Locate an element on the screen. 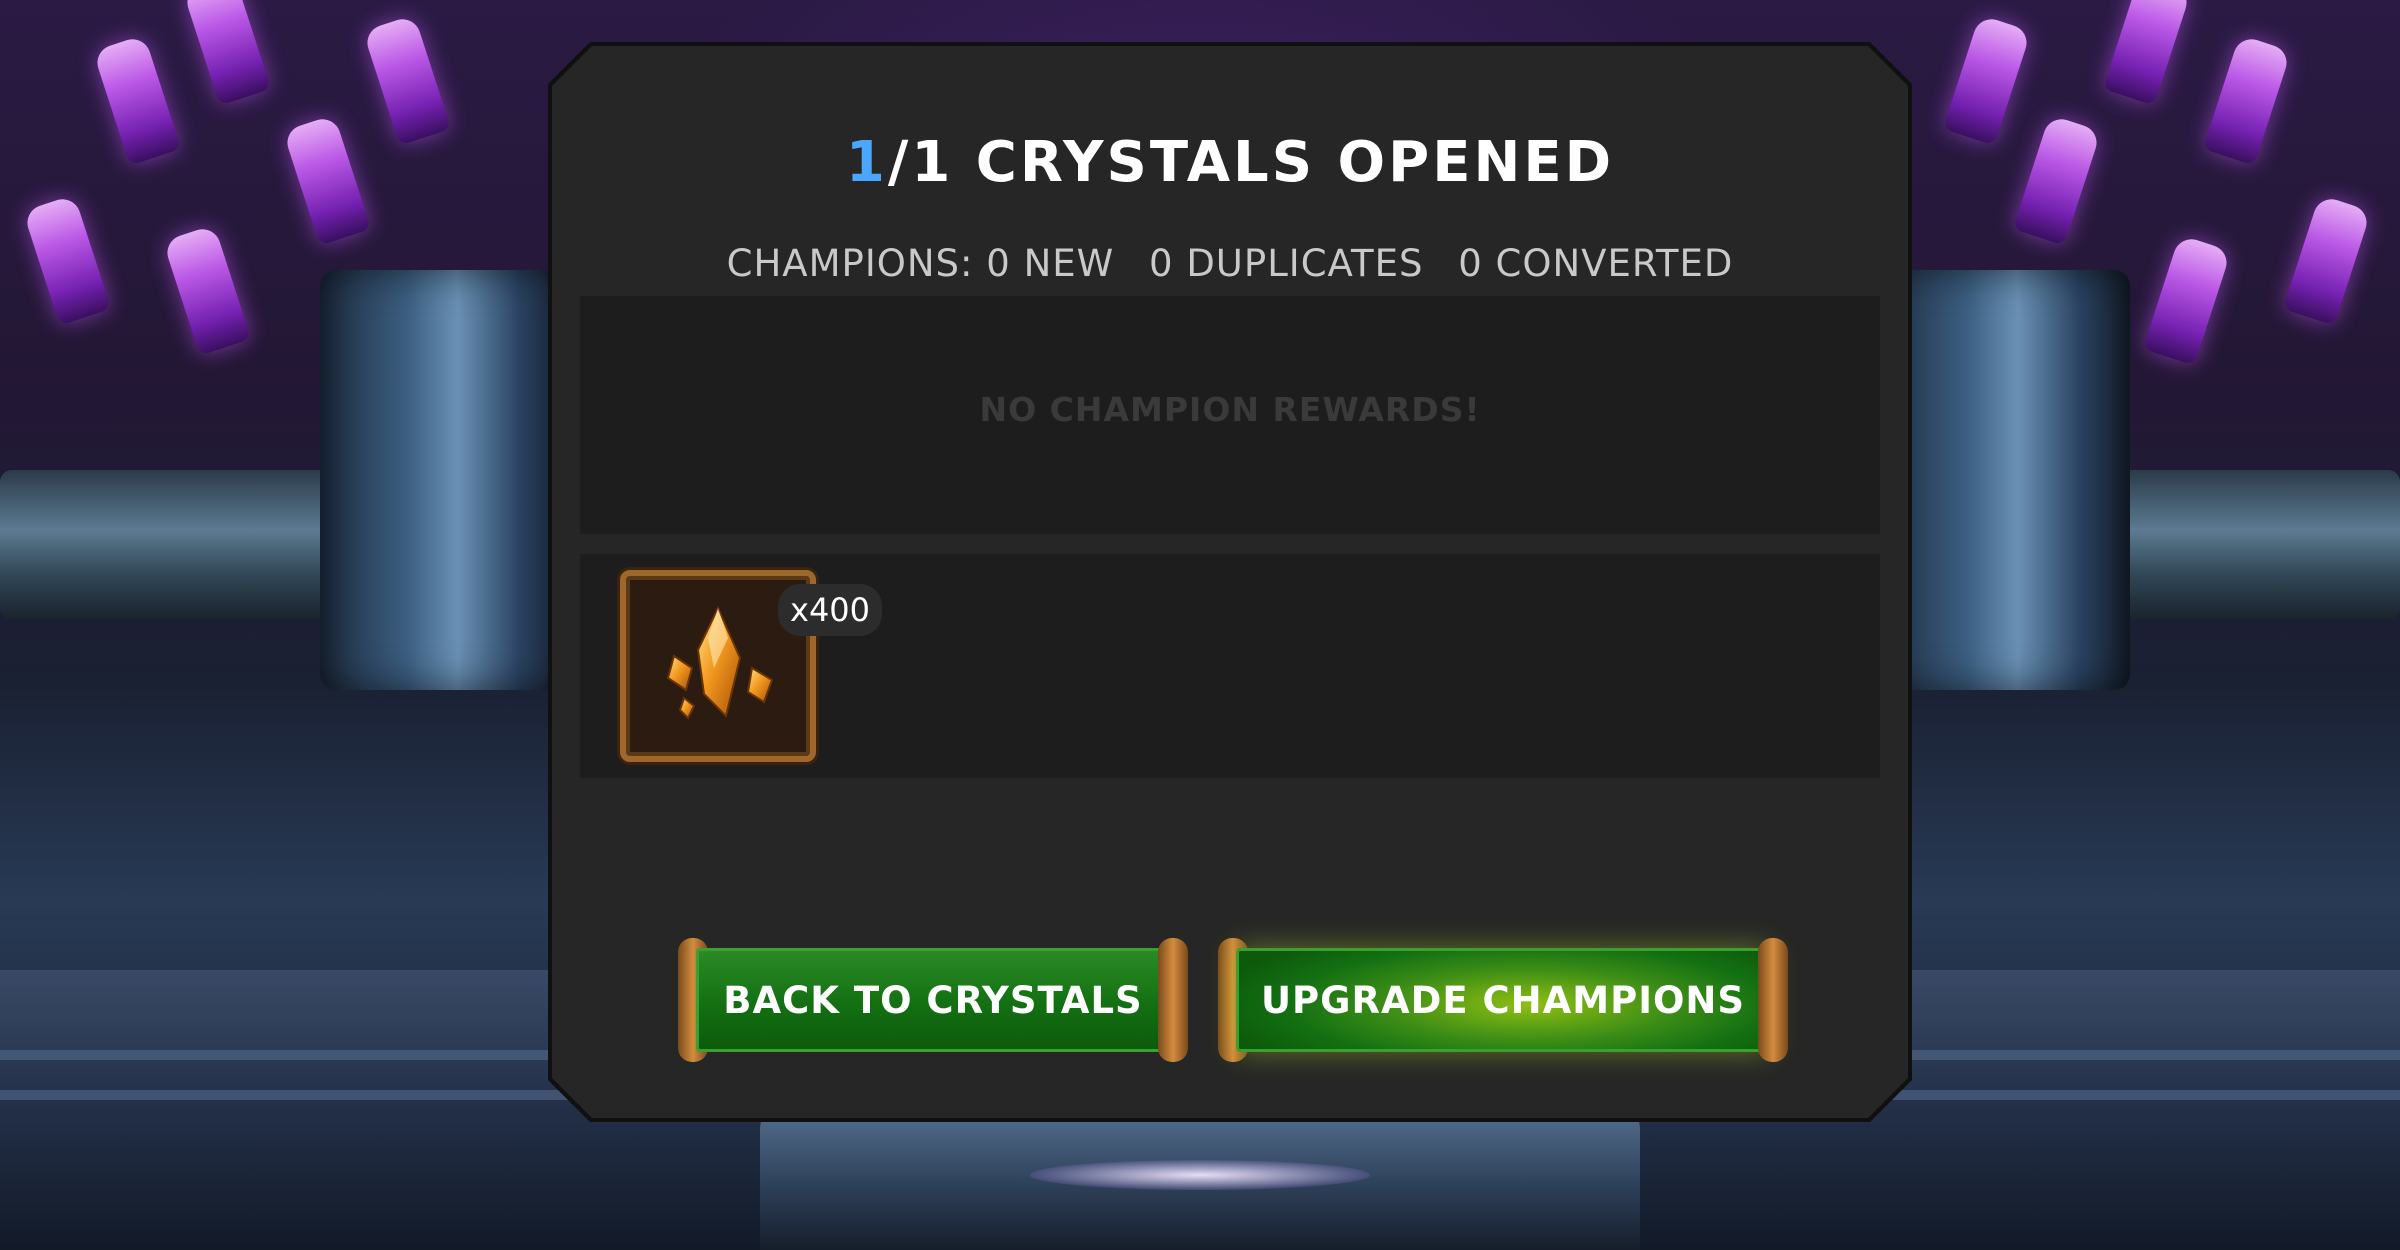 This screenshot has height=1250, width=2400. back-to-crystals-label: BACK TO CRYSTALS is located at coordinates (933, 1000).